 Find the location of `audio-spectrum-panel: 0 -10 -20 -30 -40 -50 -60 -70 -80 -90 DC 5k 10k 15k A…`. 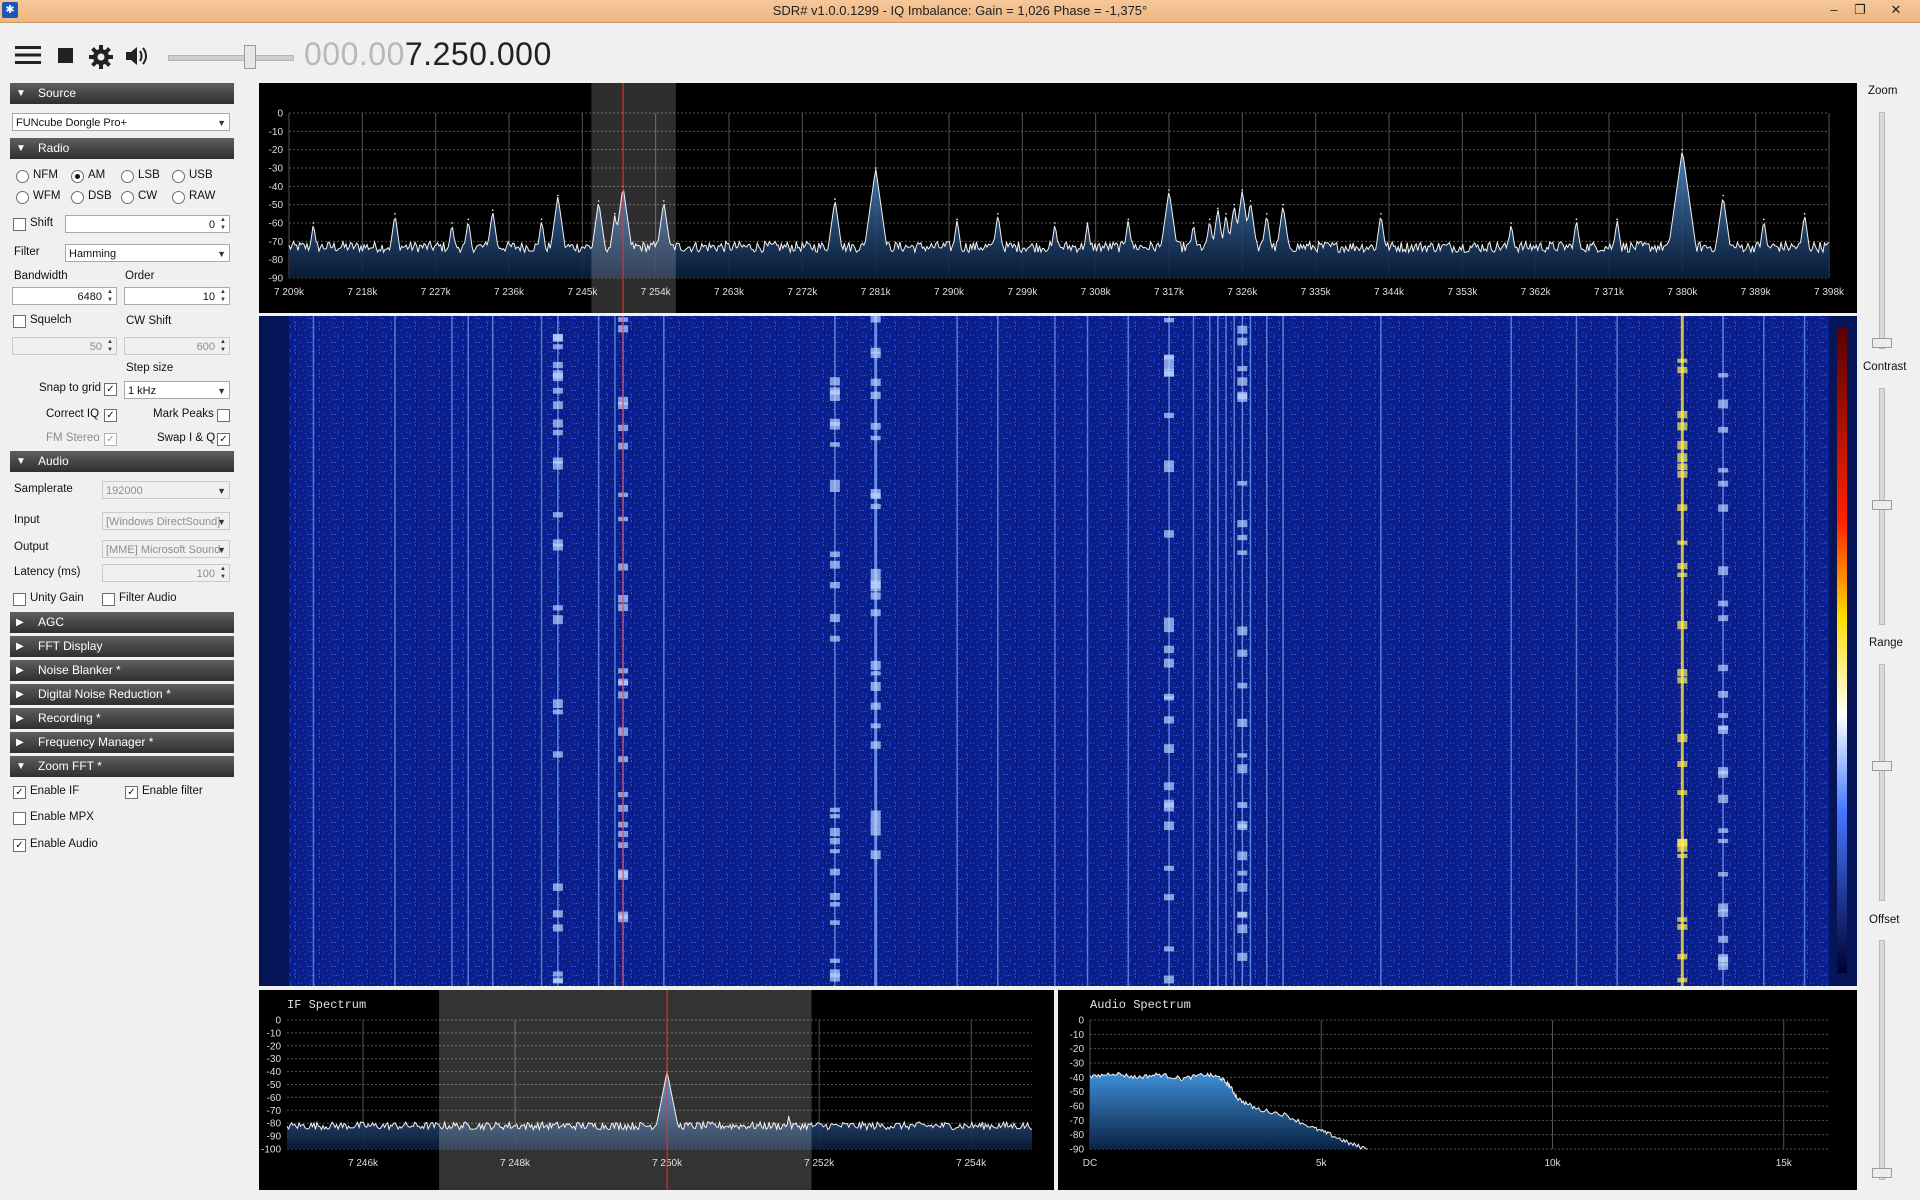

audio-spectrum-panel: 0 -10 -20 -30 -40 -50 -60 -70 -80 -90 DC 5k 10k 15k A… is located at coordinates (1457, 1090).